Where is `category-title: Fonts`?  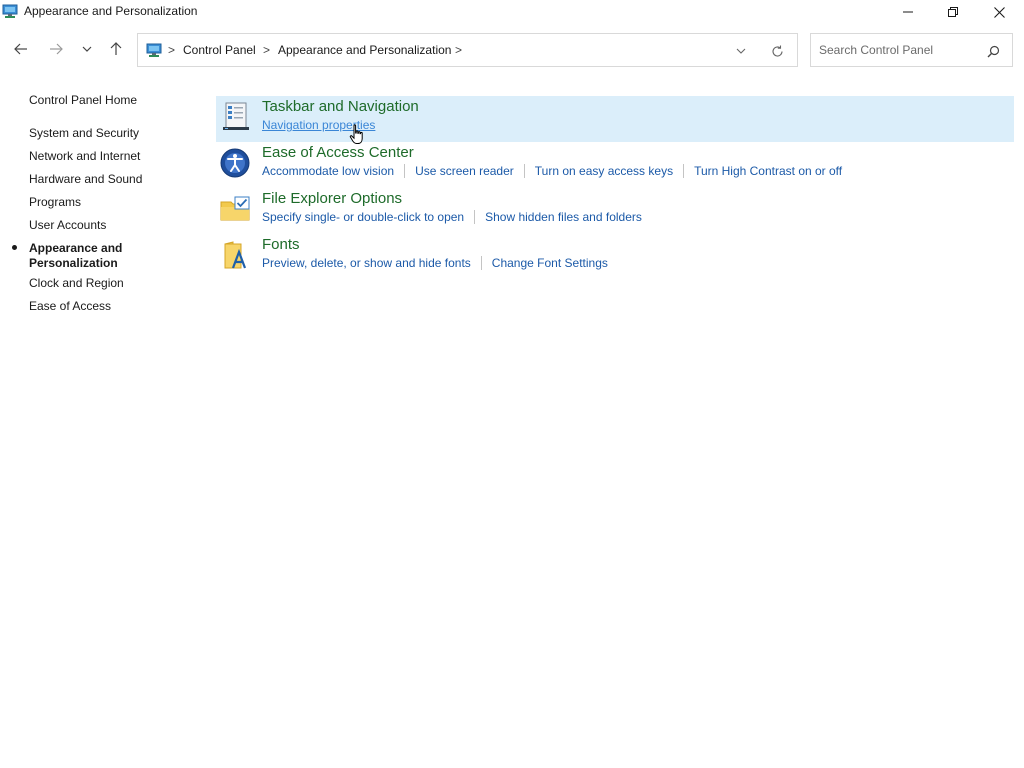
category-title: Fonts is located at coordinates (281, 244).